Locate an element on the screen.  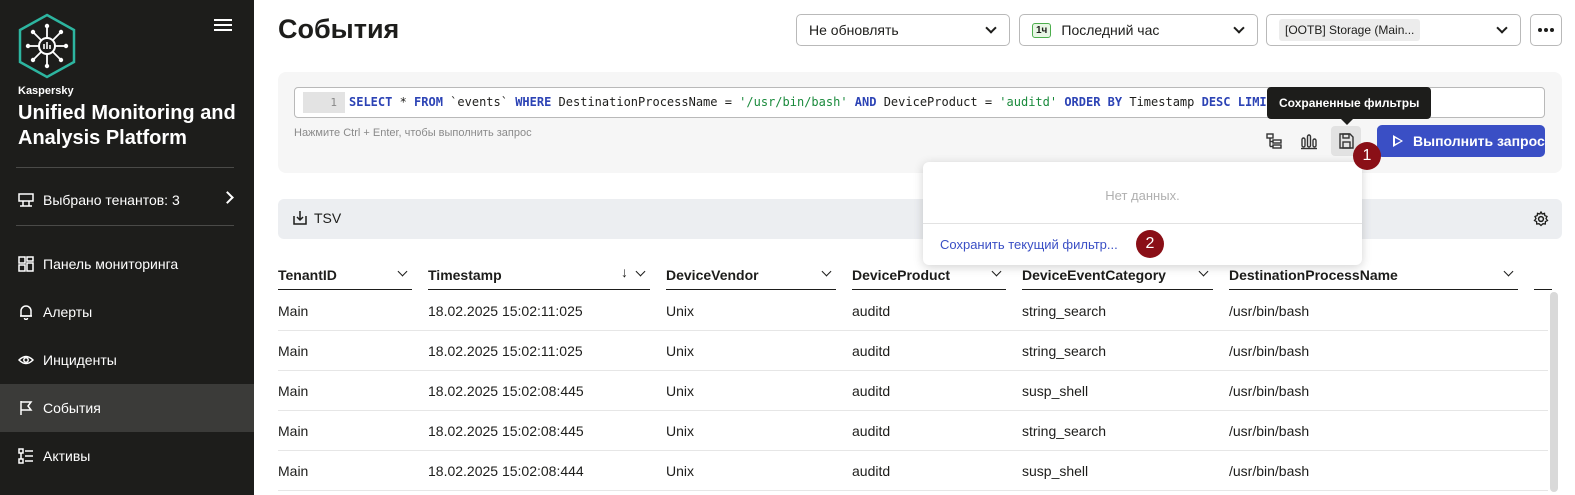
brand-product-name: Unified Monitoring and Analysis Platform is located at coordinates (127, 125).